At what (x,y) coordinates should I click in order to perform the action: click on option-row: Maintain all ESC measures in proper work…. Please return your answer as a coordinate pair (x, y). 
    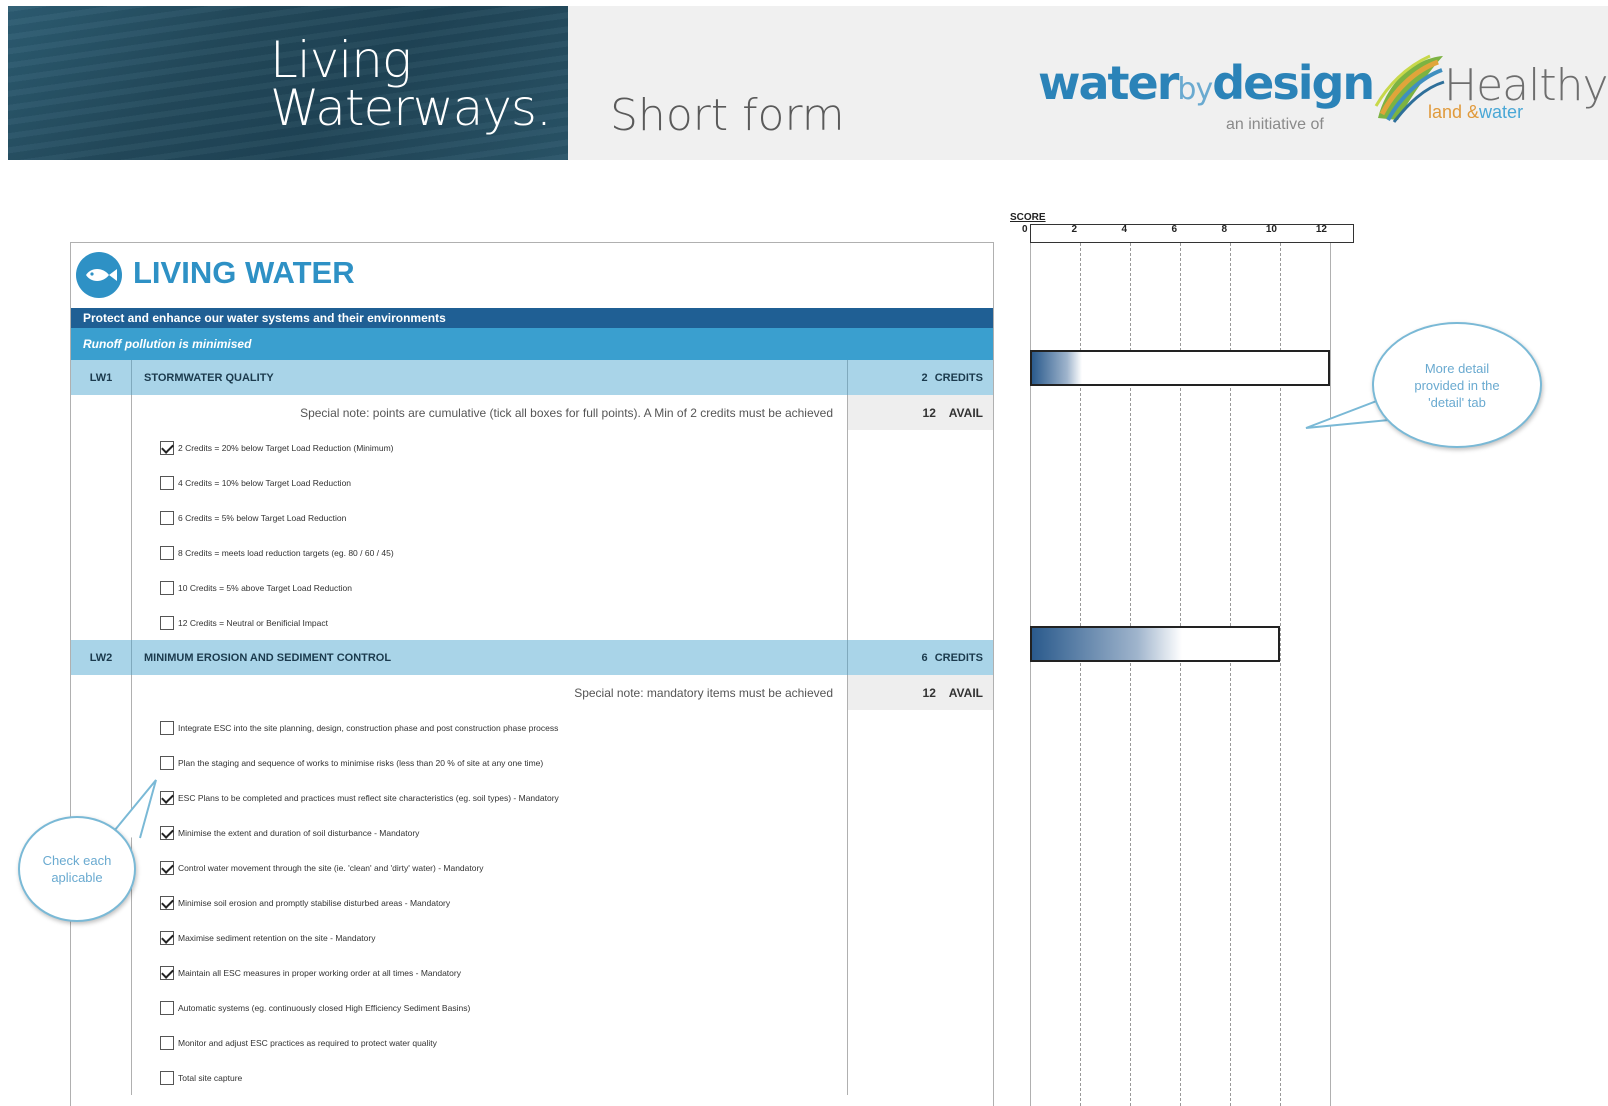
    Looking at the image, I should click on (532, 972).